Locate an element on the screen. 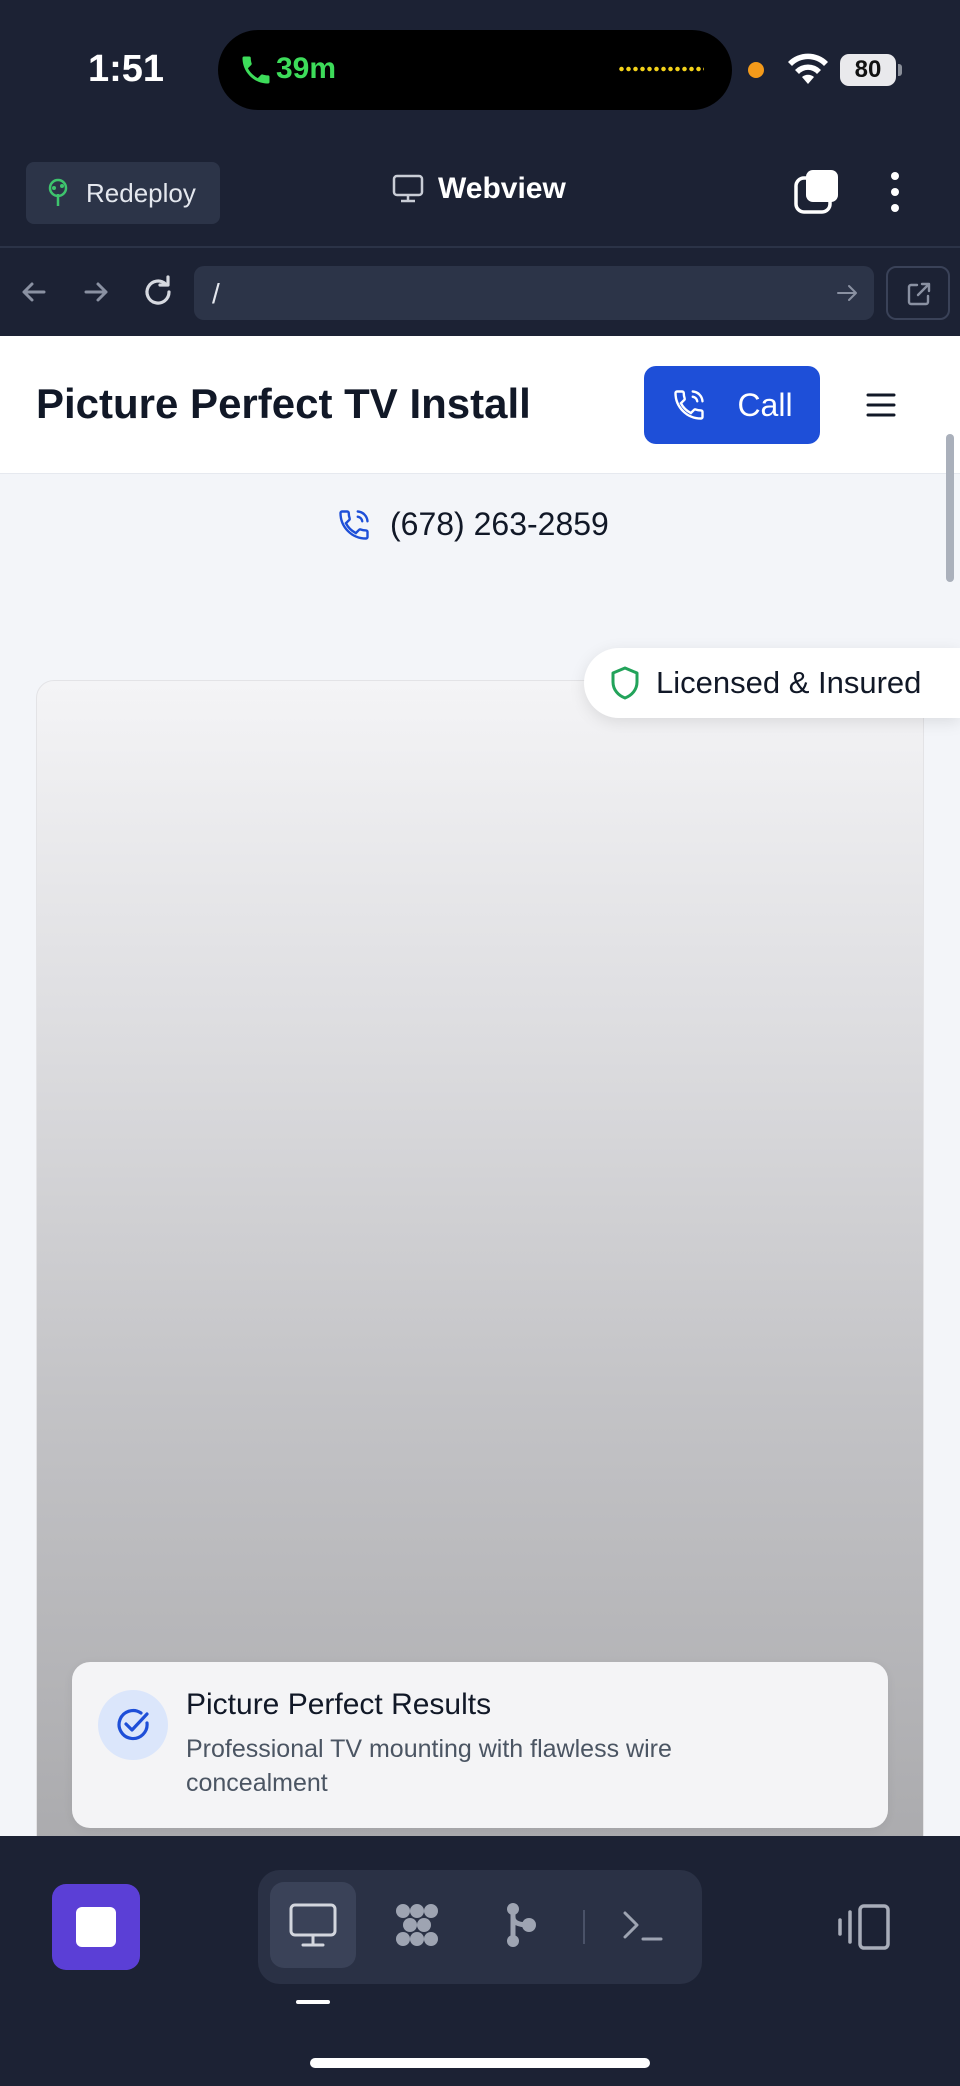 The image size is (960, 2086). tool-switcher is located at coordinates (480, 1927).